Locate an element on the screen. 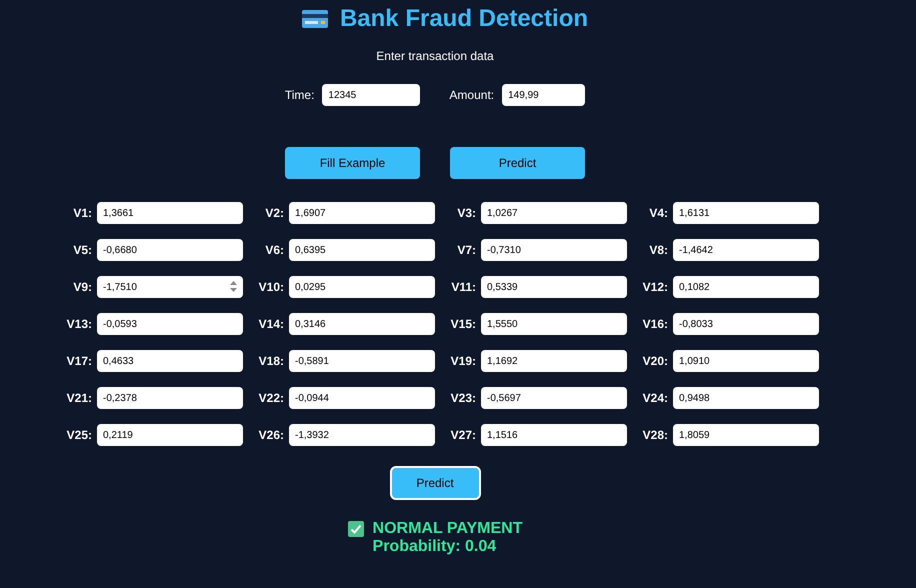 This screenshot has height=588, width=916. input-field: 1,6131 is located at coordinates (746, 213).